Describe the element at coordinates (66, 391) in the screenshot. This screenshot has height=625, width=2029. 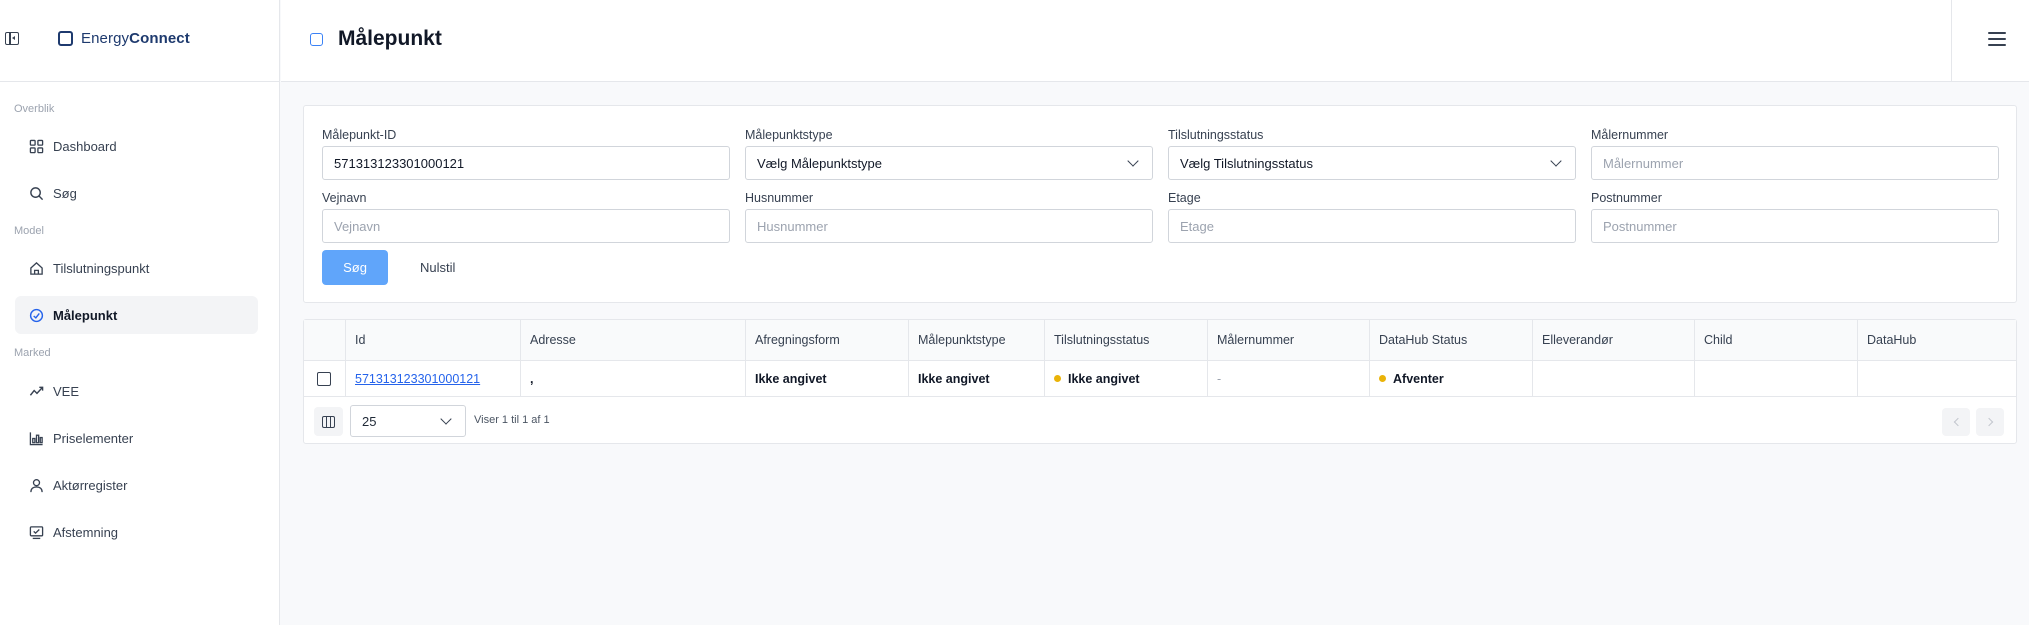
I see `sidebar-item-label: VEE` at that location.